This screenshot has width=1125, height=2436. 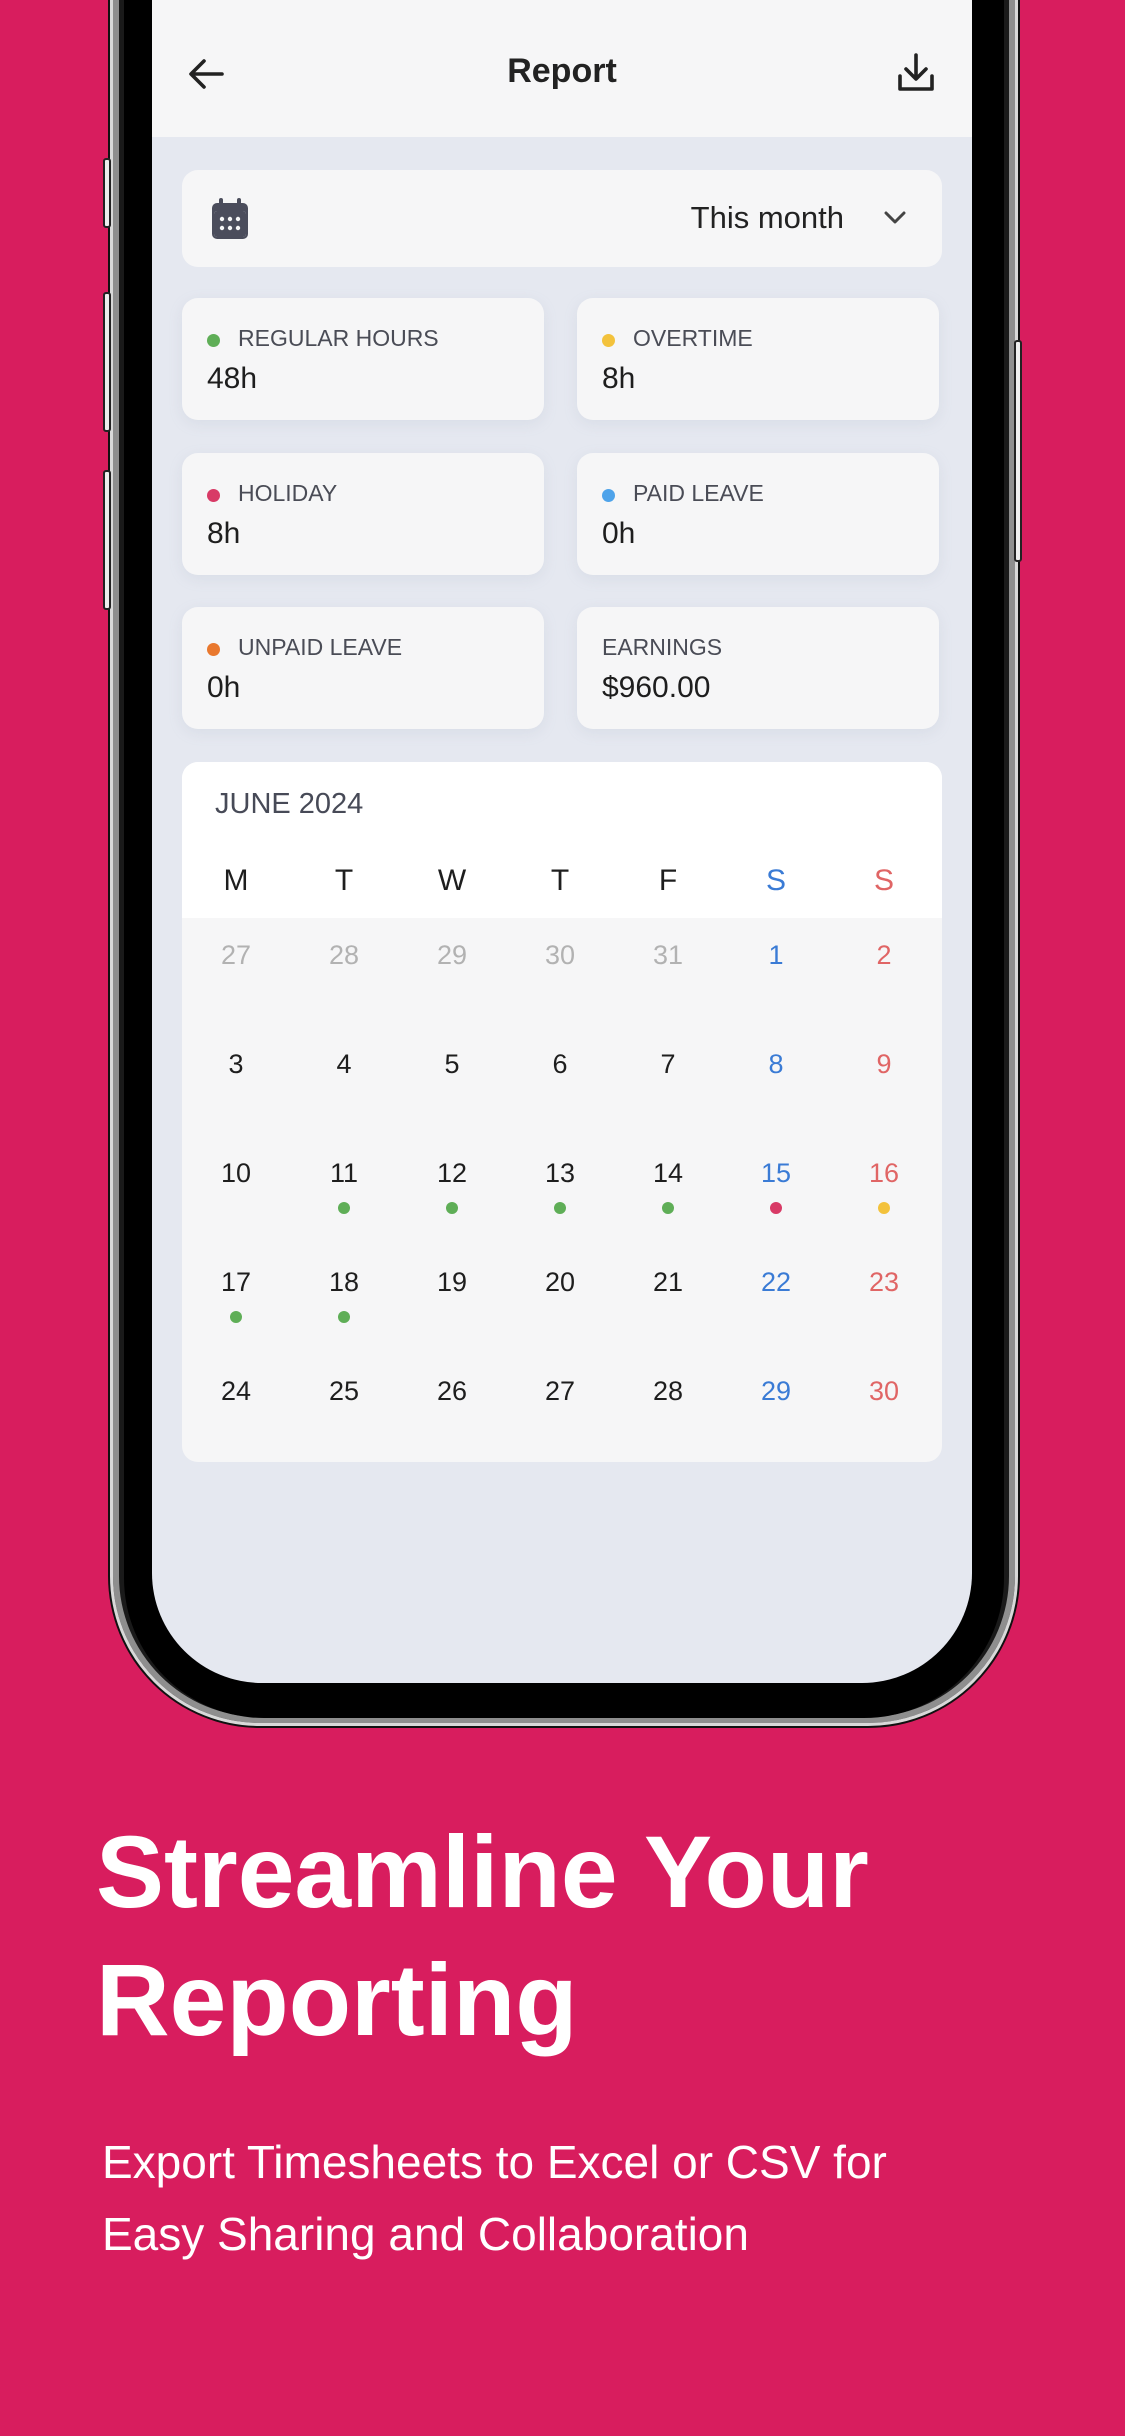 I want to click on date-range-value: This month, so click(x=767, y=217).